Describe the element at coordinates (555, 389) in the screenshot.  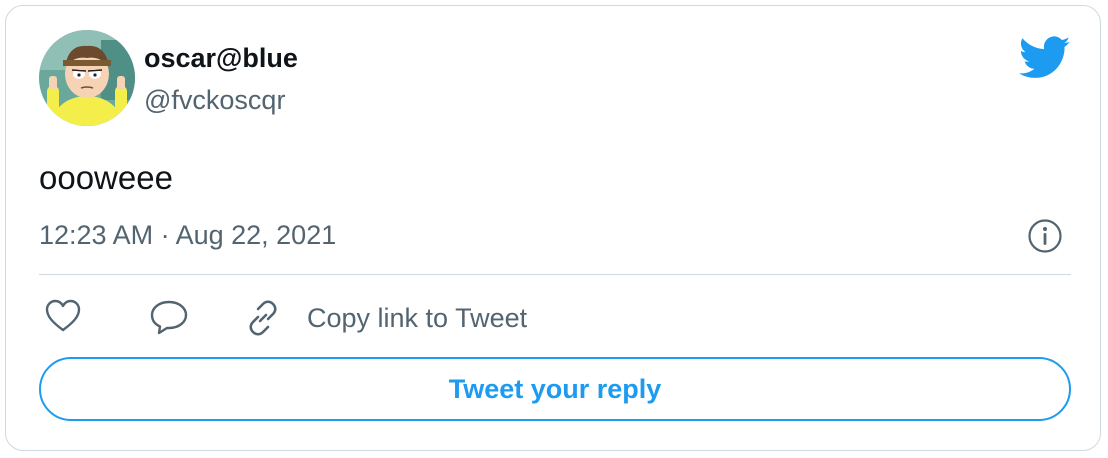
I see `tweet-your-reply-button: Tweet your reply` at that location.